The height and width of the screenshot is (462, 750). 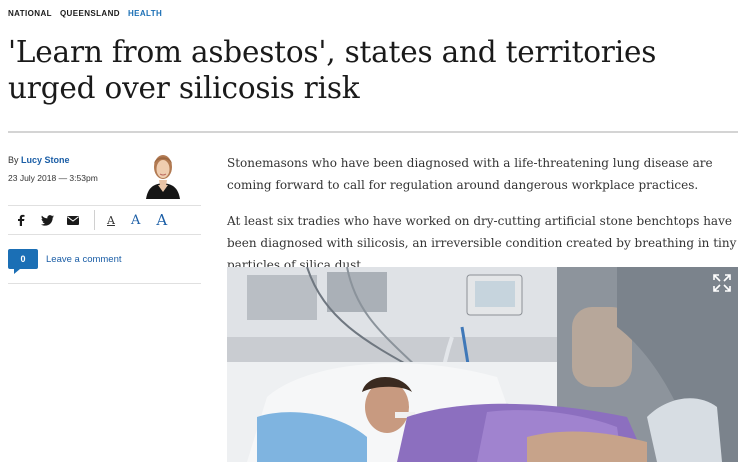 What do you see at coordinates (13, 160) in the screenshot?
I see `byline-prefix: By` at bounding box center [13, 160].